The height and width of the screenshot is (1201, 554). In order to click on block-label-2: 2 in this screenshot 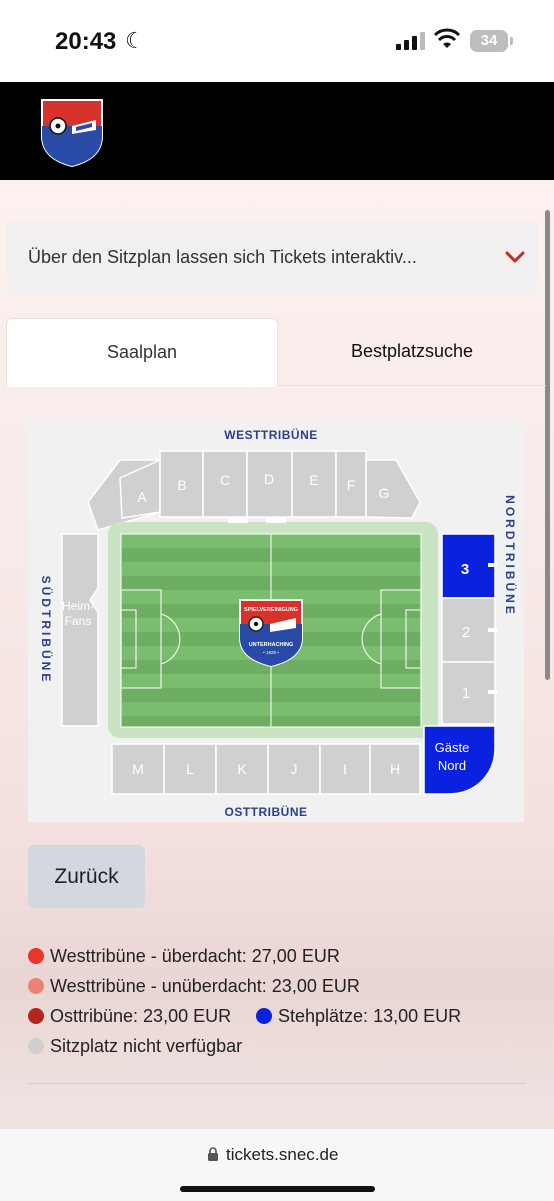, I will do `click(466, 632)`.